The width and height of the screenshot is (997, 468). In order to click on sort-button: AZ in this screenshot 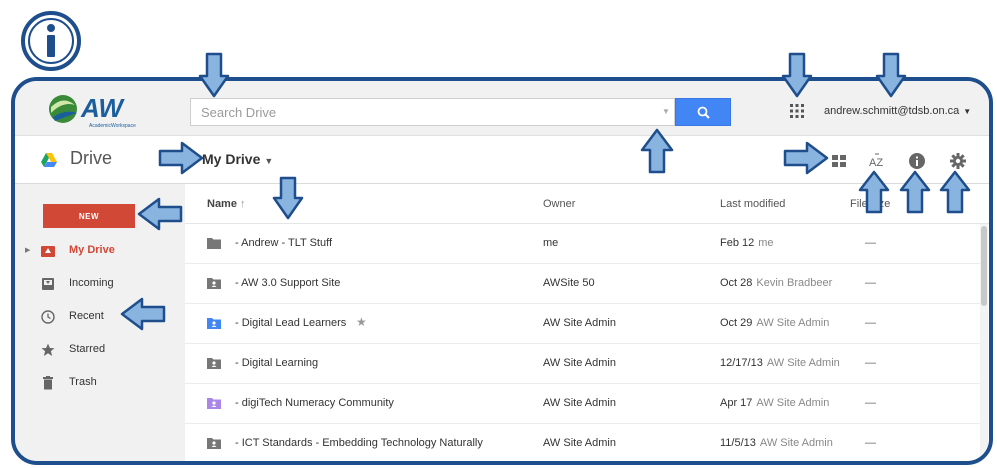, I will do `click(877, 161)`.